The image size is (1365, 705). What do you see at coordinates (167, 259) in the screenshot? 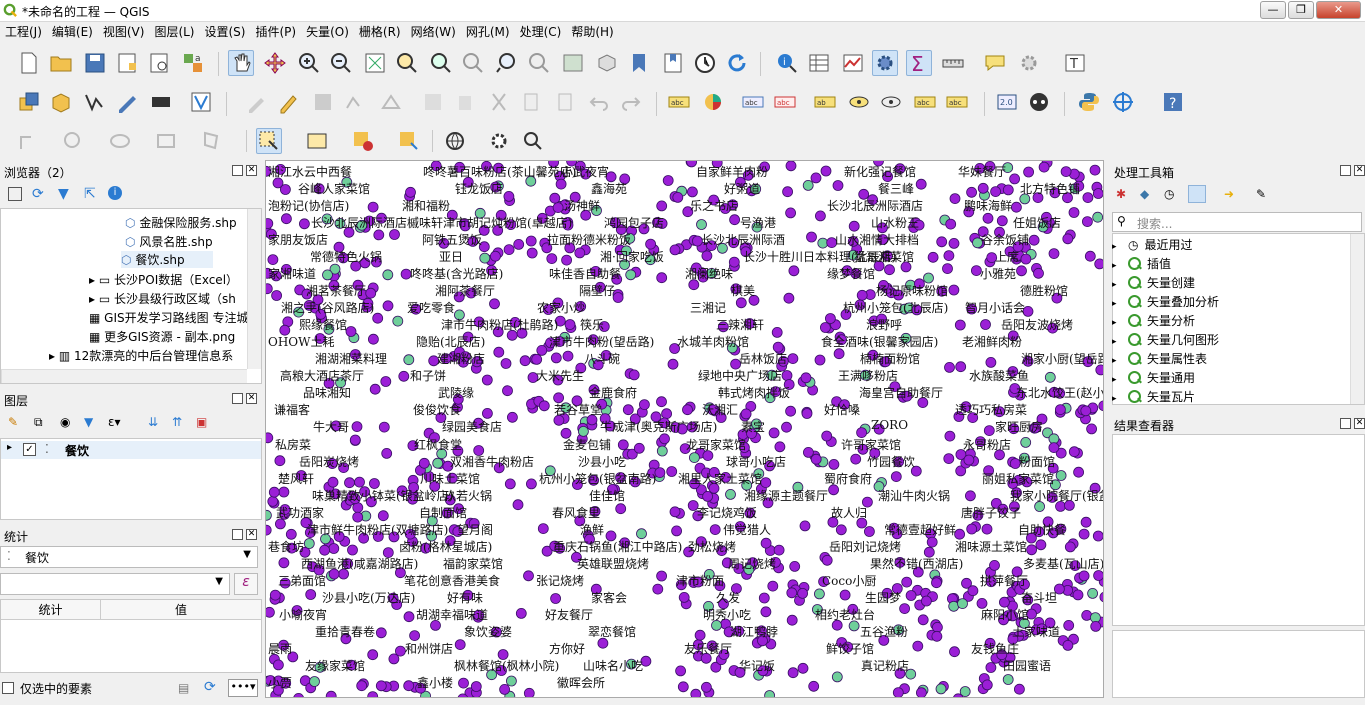
I see `browser-item-catering: ⬡ 餐饮.shp` at bounding box center [167, 259].